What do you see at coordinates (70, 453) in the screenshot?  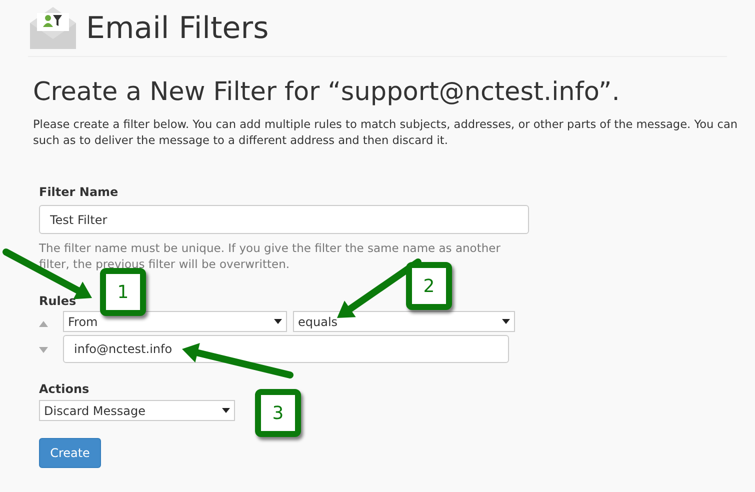 I see `create-button: Create` at bounding box center [70, 453].